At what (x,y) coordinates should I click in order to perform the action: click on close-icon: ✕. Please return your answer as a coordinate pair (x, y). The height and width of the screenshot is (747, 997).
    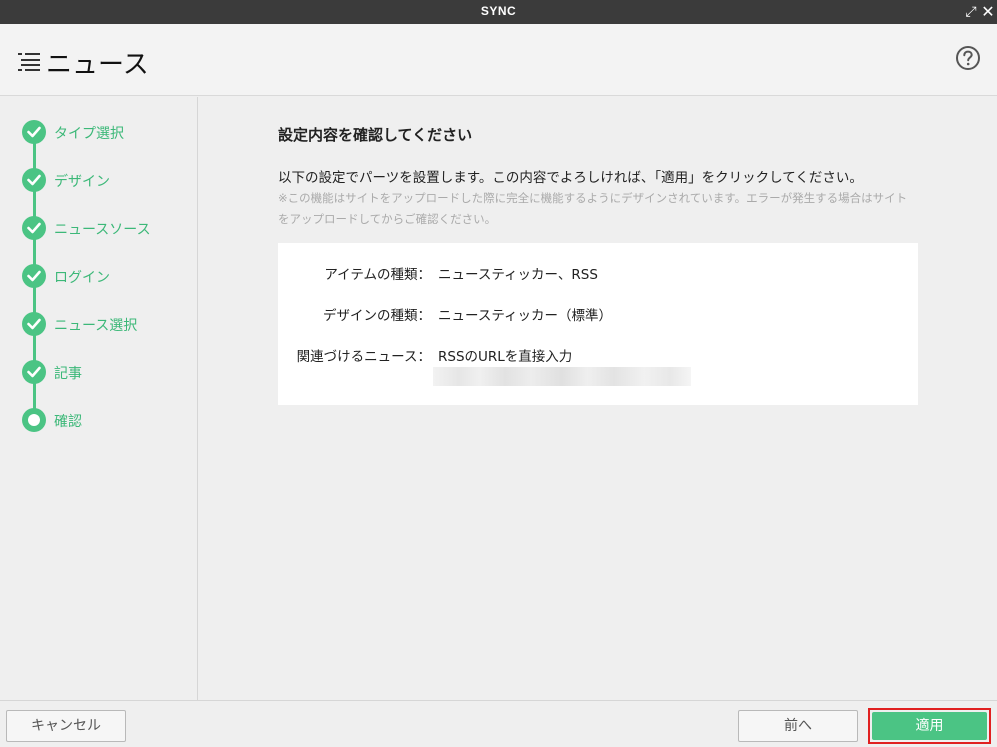
    Looking at the image, I should click on (988, 12).